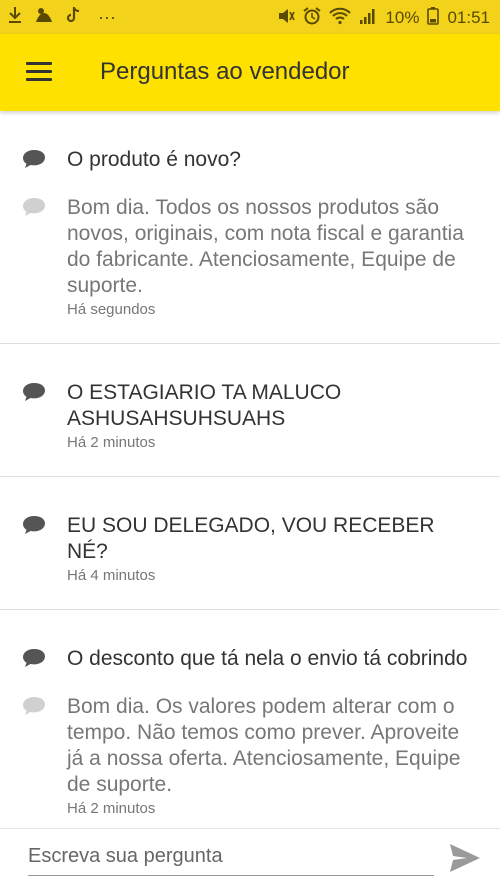  What do you see at coordinates (368, 18) in the screenshot?
I see `signal-icon` at bounding box center [368, 18].